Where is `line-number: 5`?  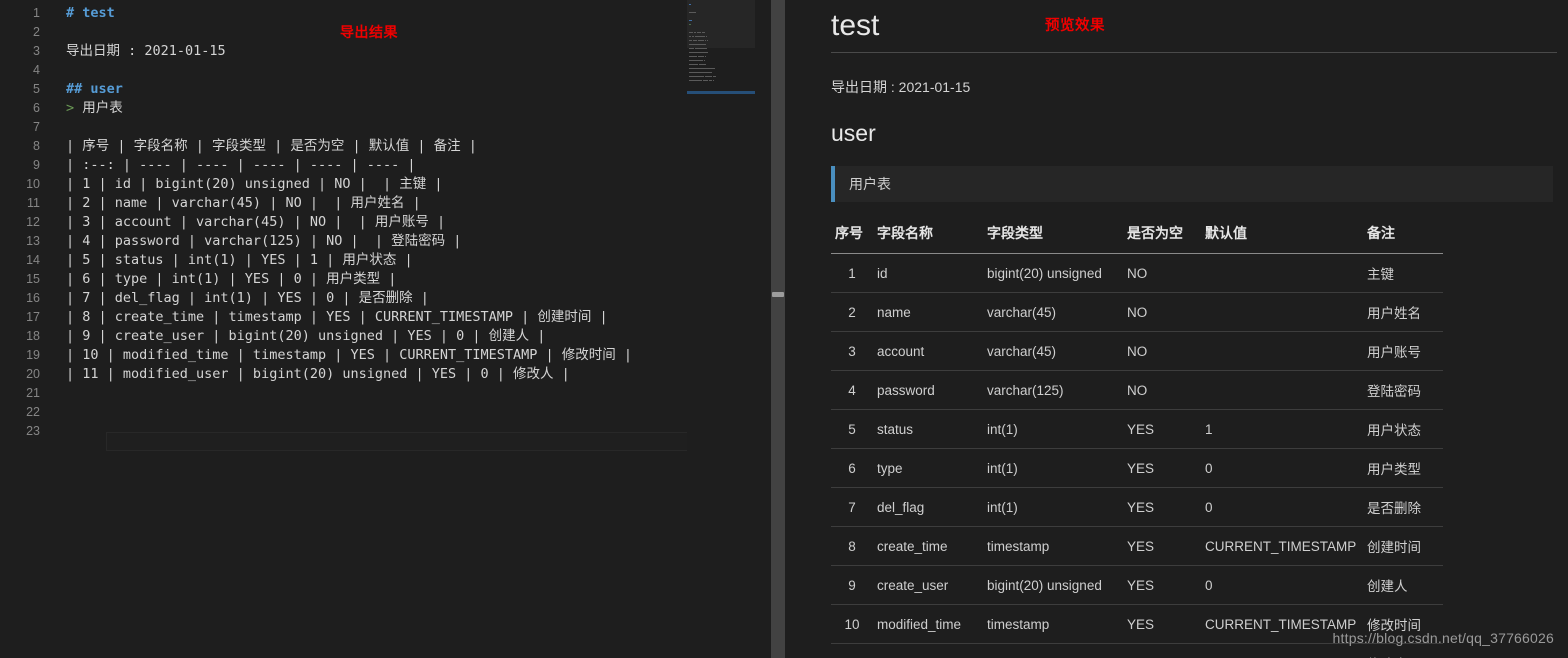
line-number: 5 is located at coordinates (36, 89).